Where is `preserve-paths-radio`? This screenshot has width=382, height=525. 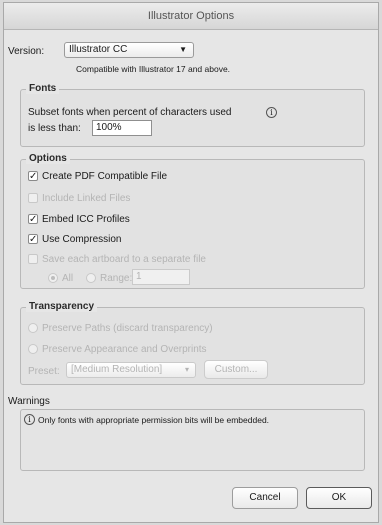
preserve-paths-radio is located at coordinates (33, 328).